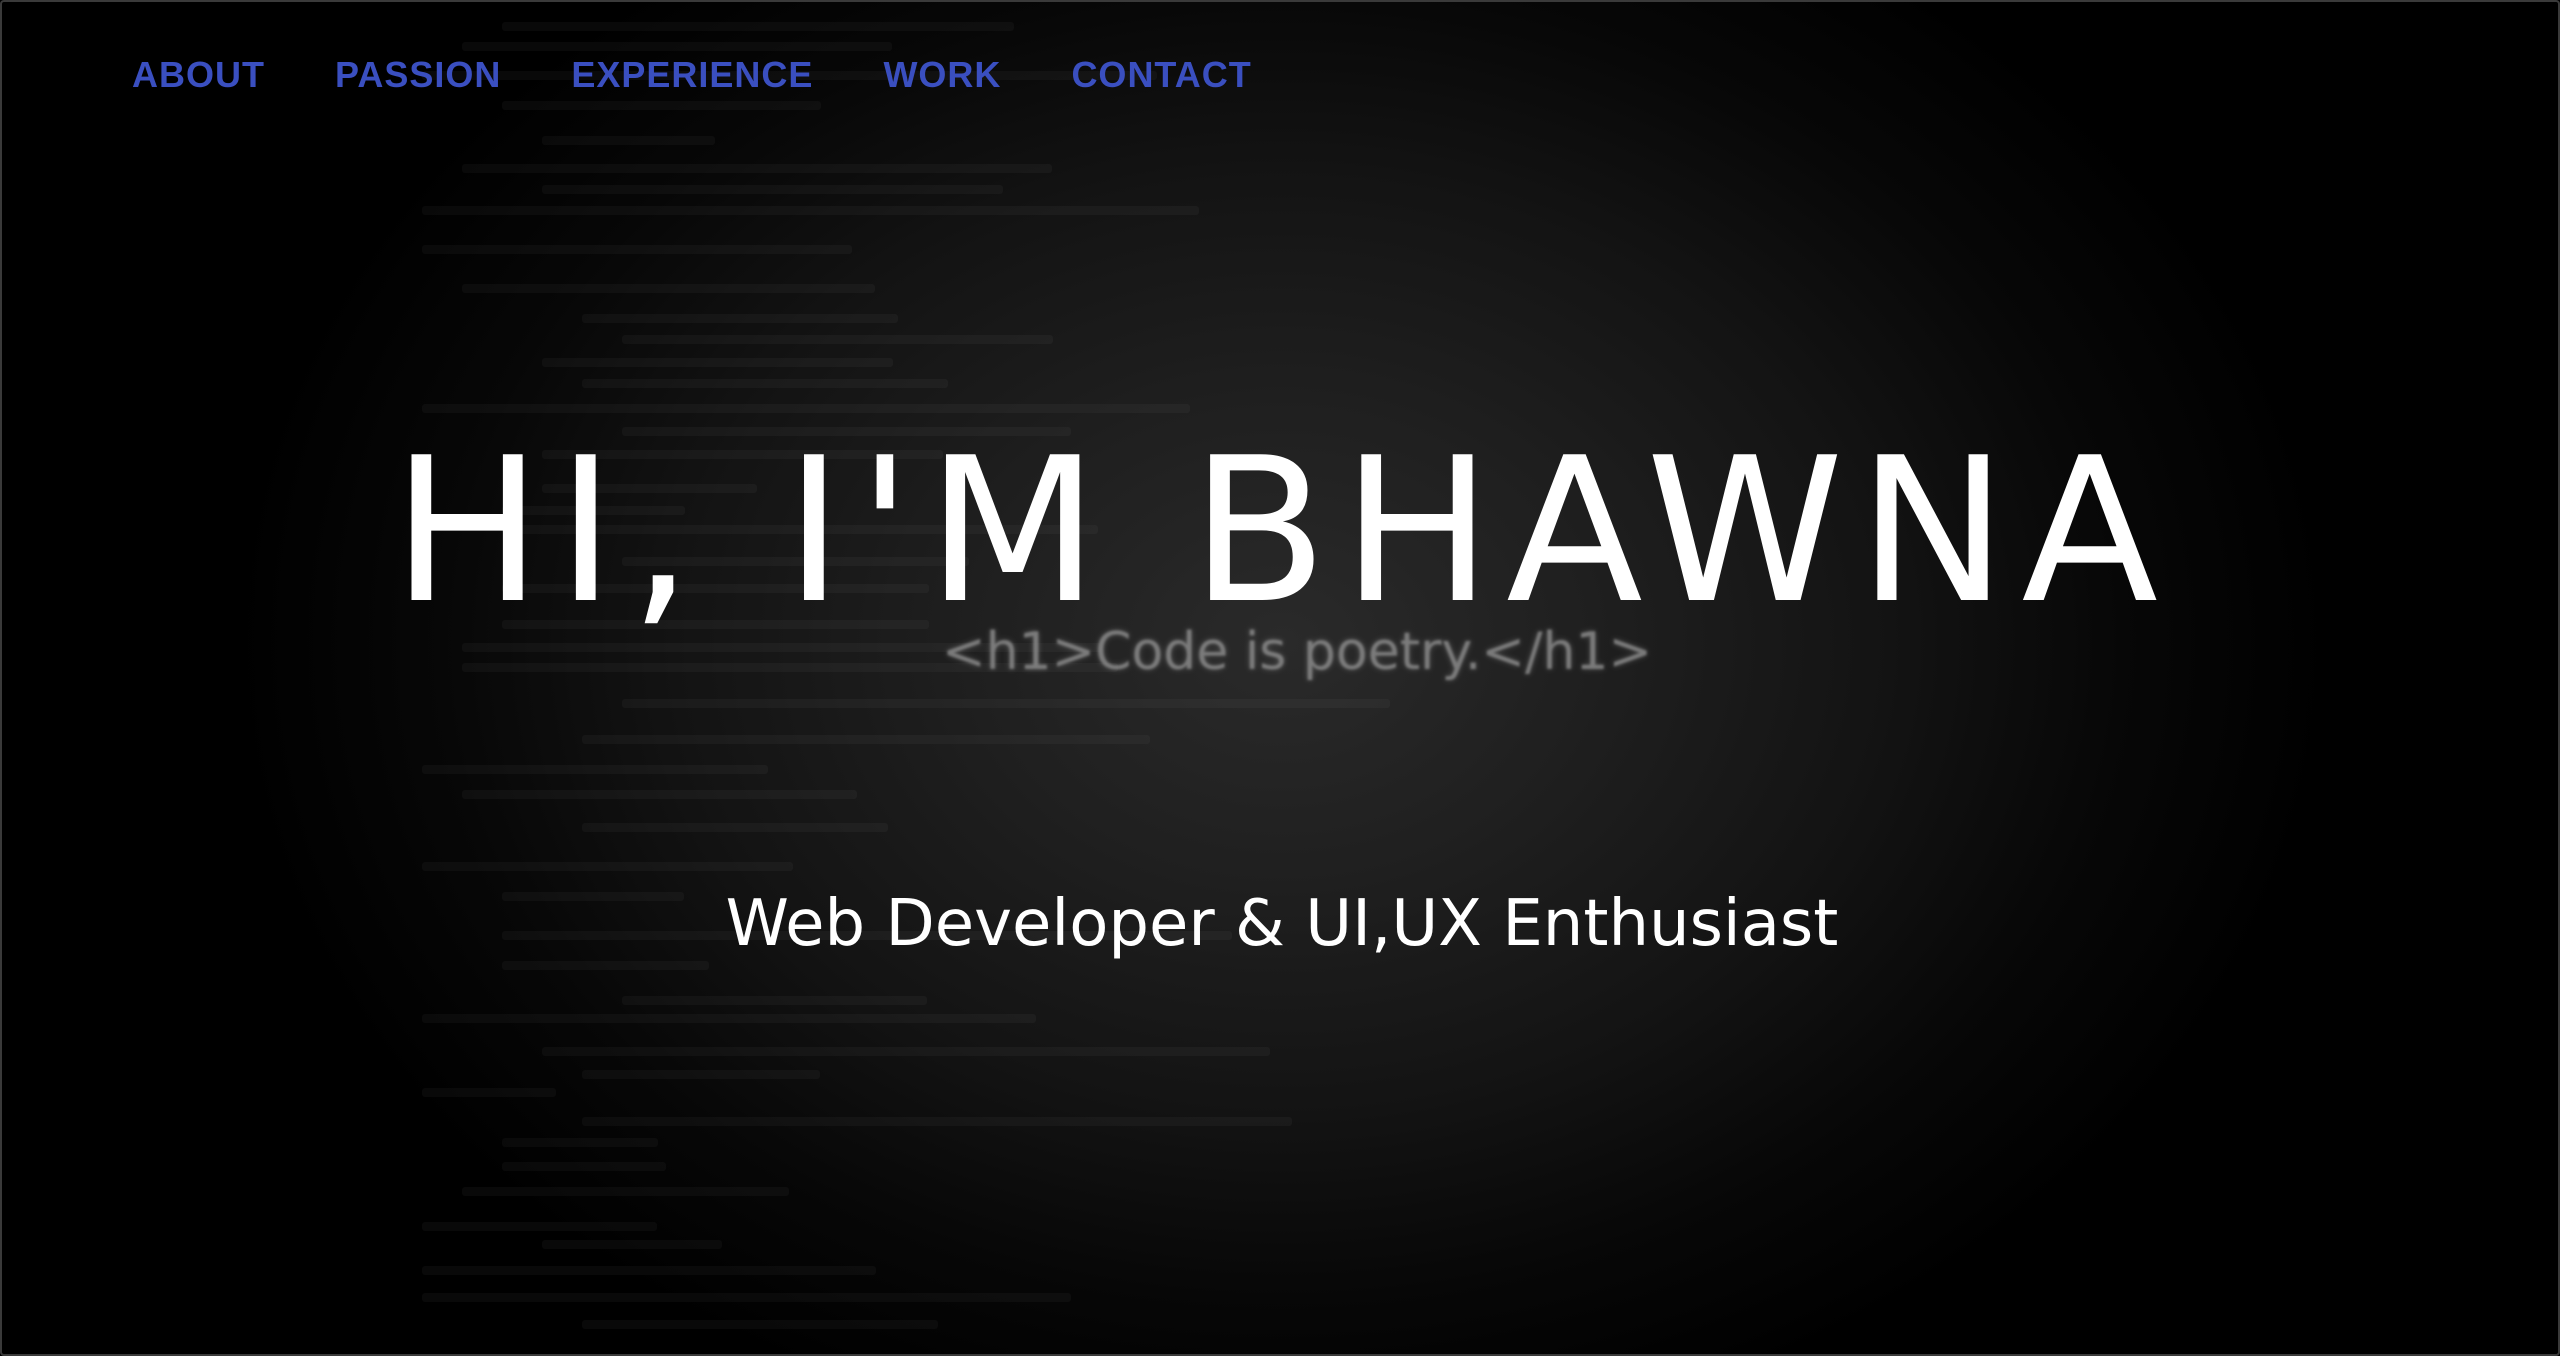 Image resolution: width=2560 pixels, height=1356 pixels. Describe the element at coordinates (692, 75) in the screenshot. I see `nav-item-experience: EXPERIENCE` at that location.